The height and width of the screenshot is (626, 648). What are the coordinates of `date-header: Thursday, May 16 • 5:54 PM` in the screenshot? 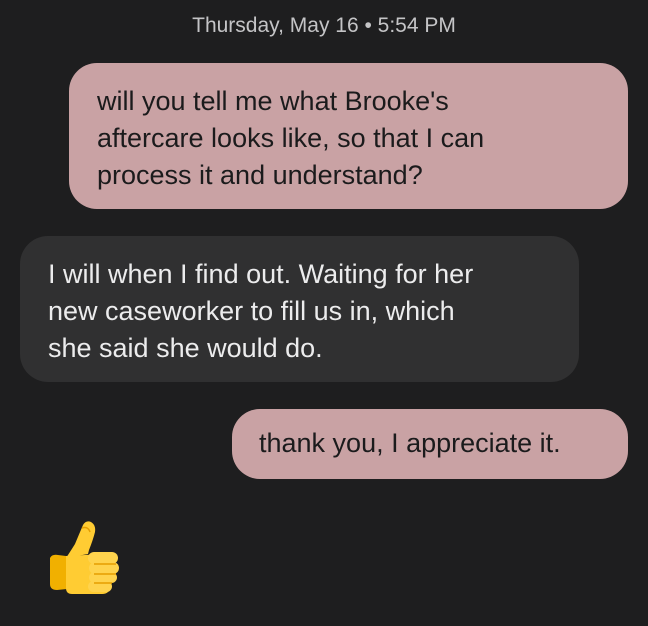 It's located at (324, 25).